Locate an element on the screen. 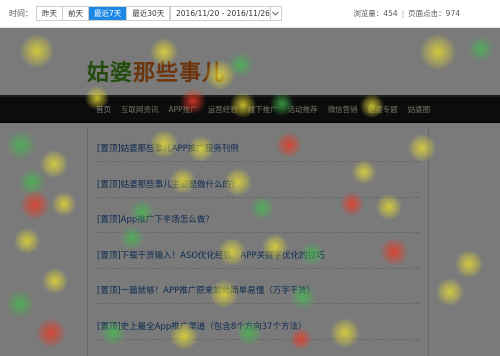 The width and height of the screenshot is (500, 356). chevron-down-icon is located at coordinates (275, 13).